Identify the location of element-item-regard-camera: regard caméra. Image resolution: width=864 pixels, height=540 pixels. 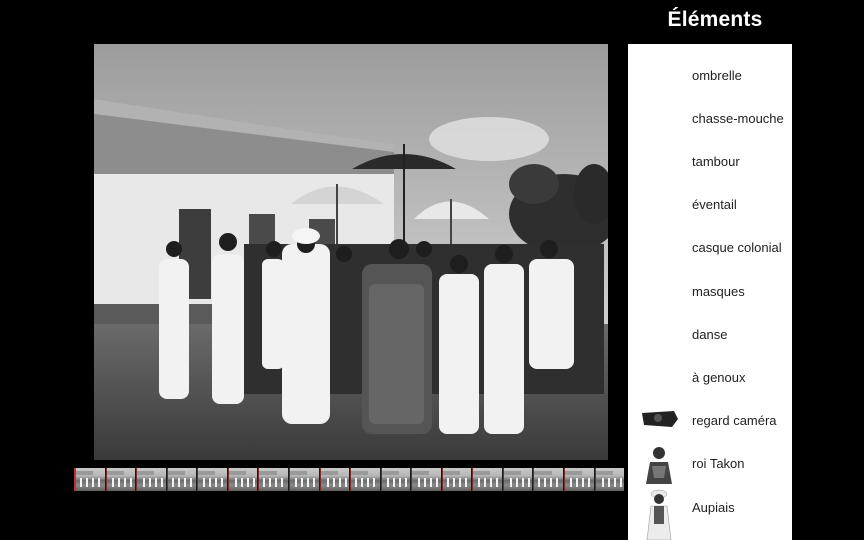
(710, 421).